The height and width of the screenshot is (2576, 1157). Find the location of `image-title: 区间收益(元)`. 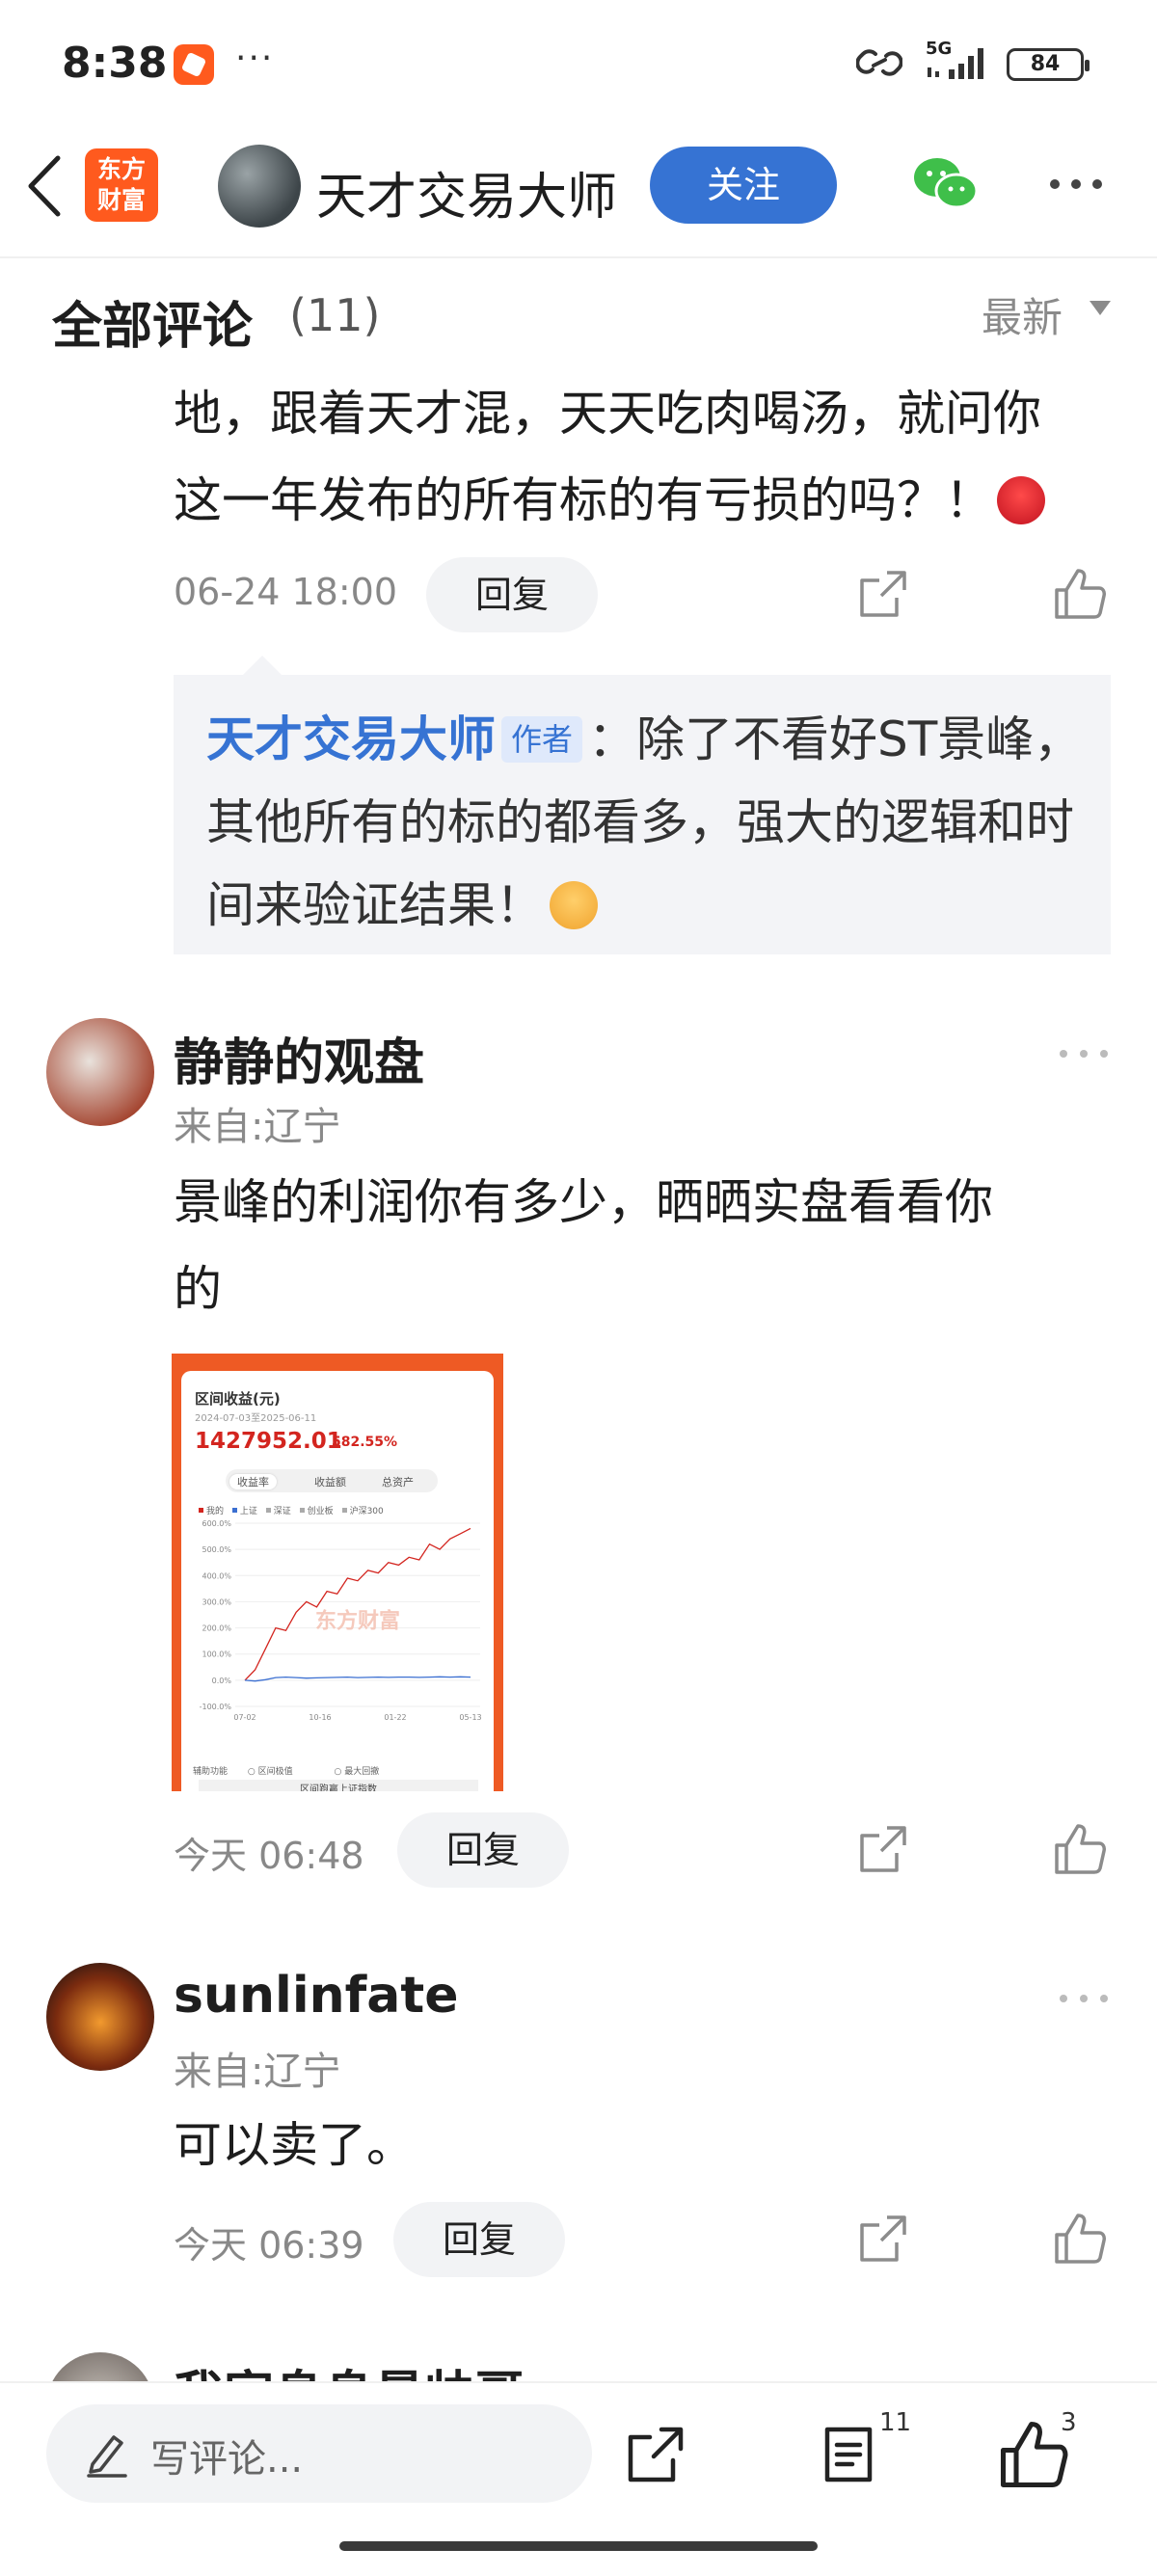

image-title: 区间收益(元) is located at coordinates (238, 1399).